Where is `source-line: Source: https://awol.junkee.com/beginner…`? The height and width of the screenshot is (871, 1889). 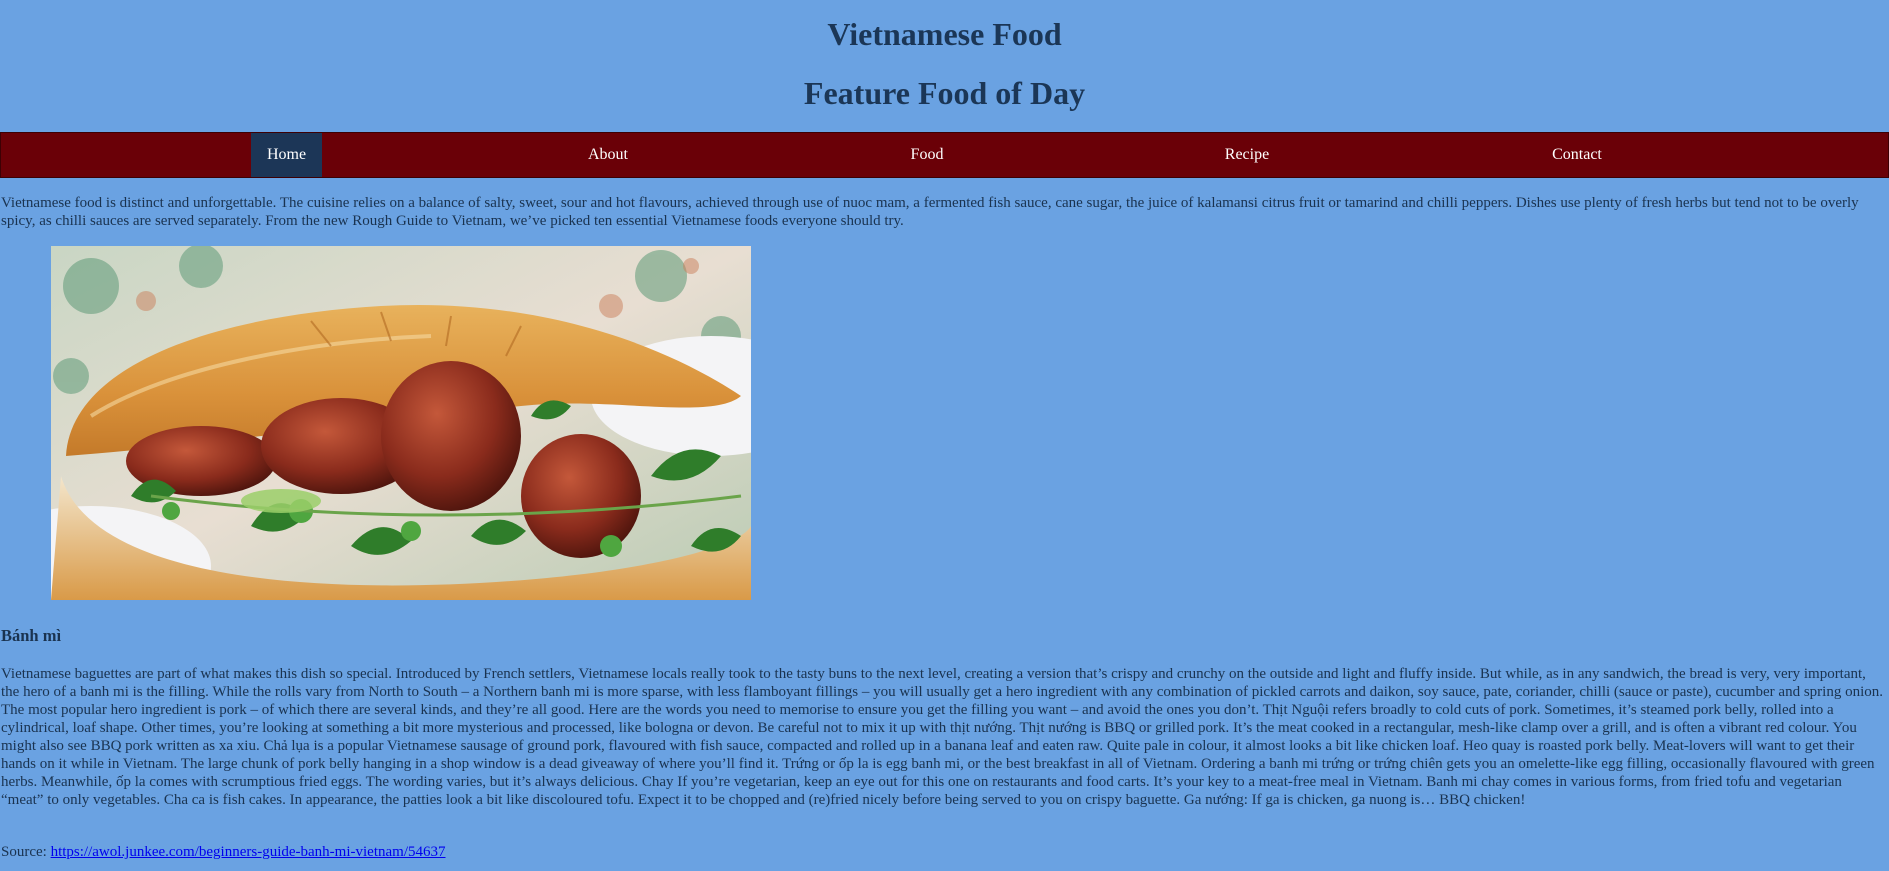
source-line: Source: https://awol.junkee.com/beginner… is located at coordinates (223, 852).